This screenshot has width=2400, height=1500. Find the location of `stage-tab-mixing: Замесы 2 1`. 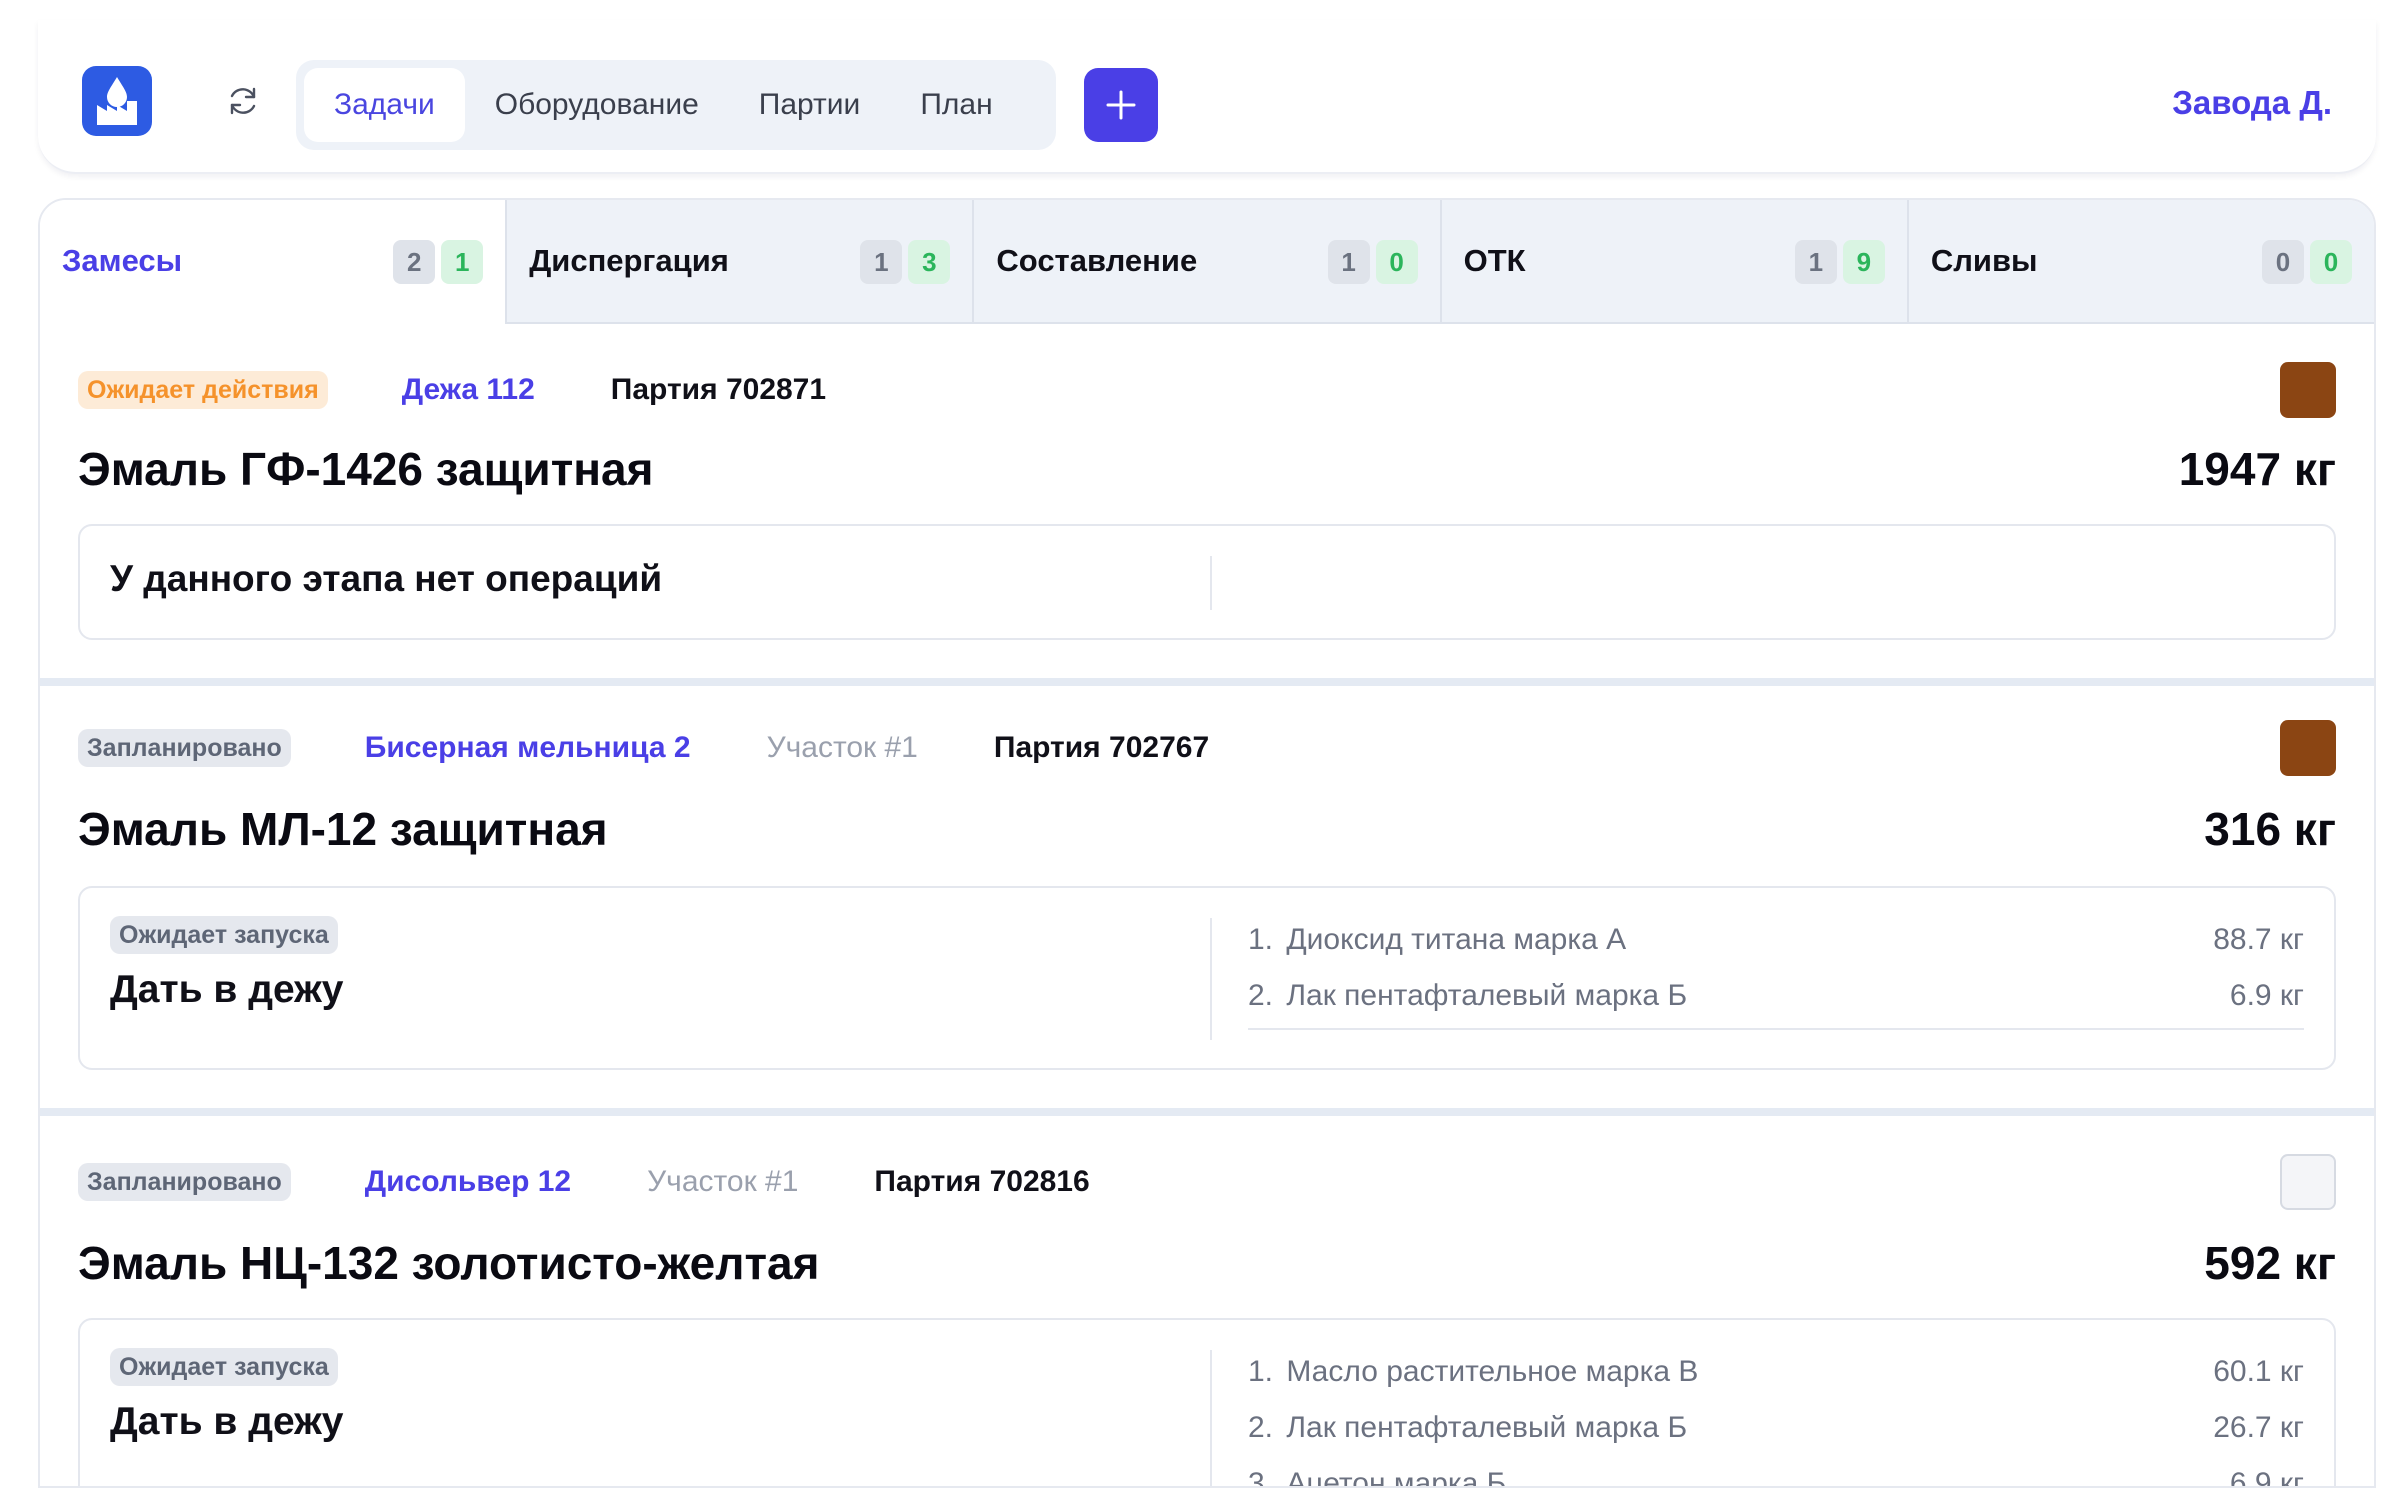

stage-tab-mixing: Замесы 2 1 is located at coordinates (273, 262).